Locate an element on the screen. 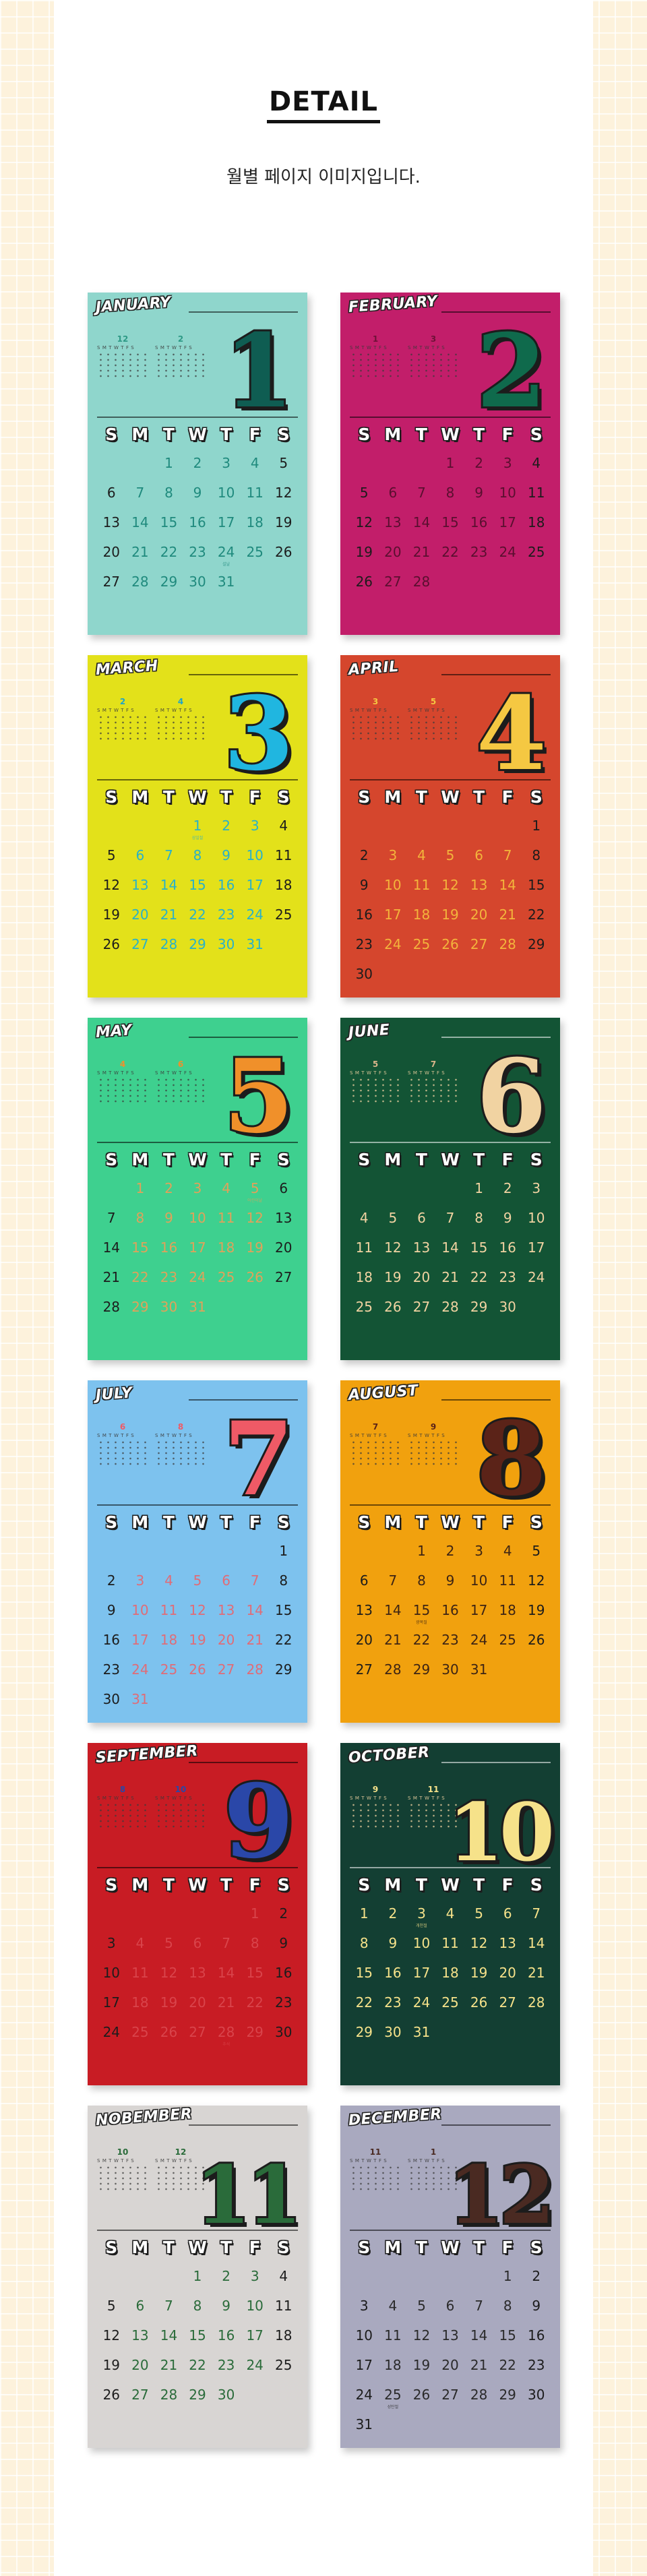 The image size is (647, 2576). date-cell: 24 is located at coordinates (393, 944).